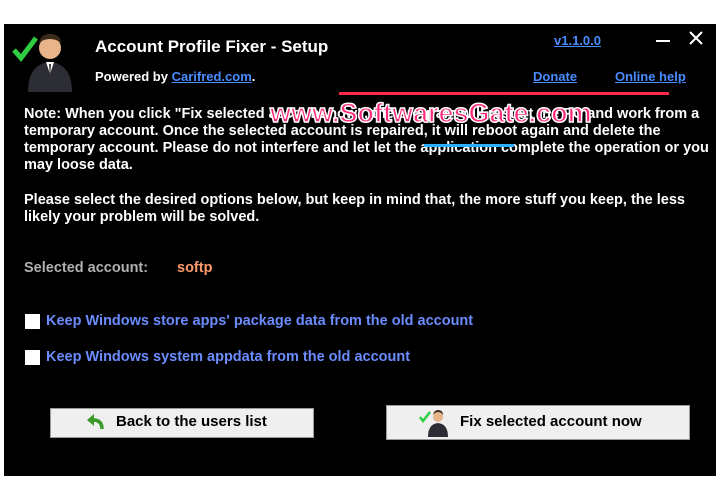 The width and height of the screenshot is (720, 480). What do you see at coordinates (86, 268) in the screenshot?
I see `selected-account-label: Selected account:` at bounding box center [86, 268].